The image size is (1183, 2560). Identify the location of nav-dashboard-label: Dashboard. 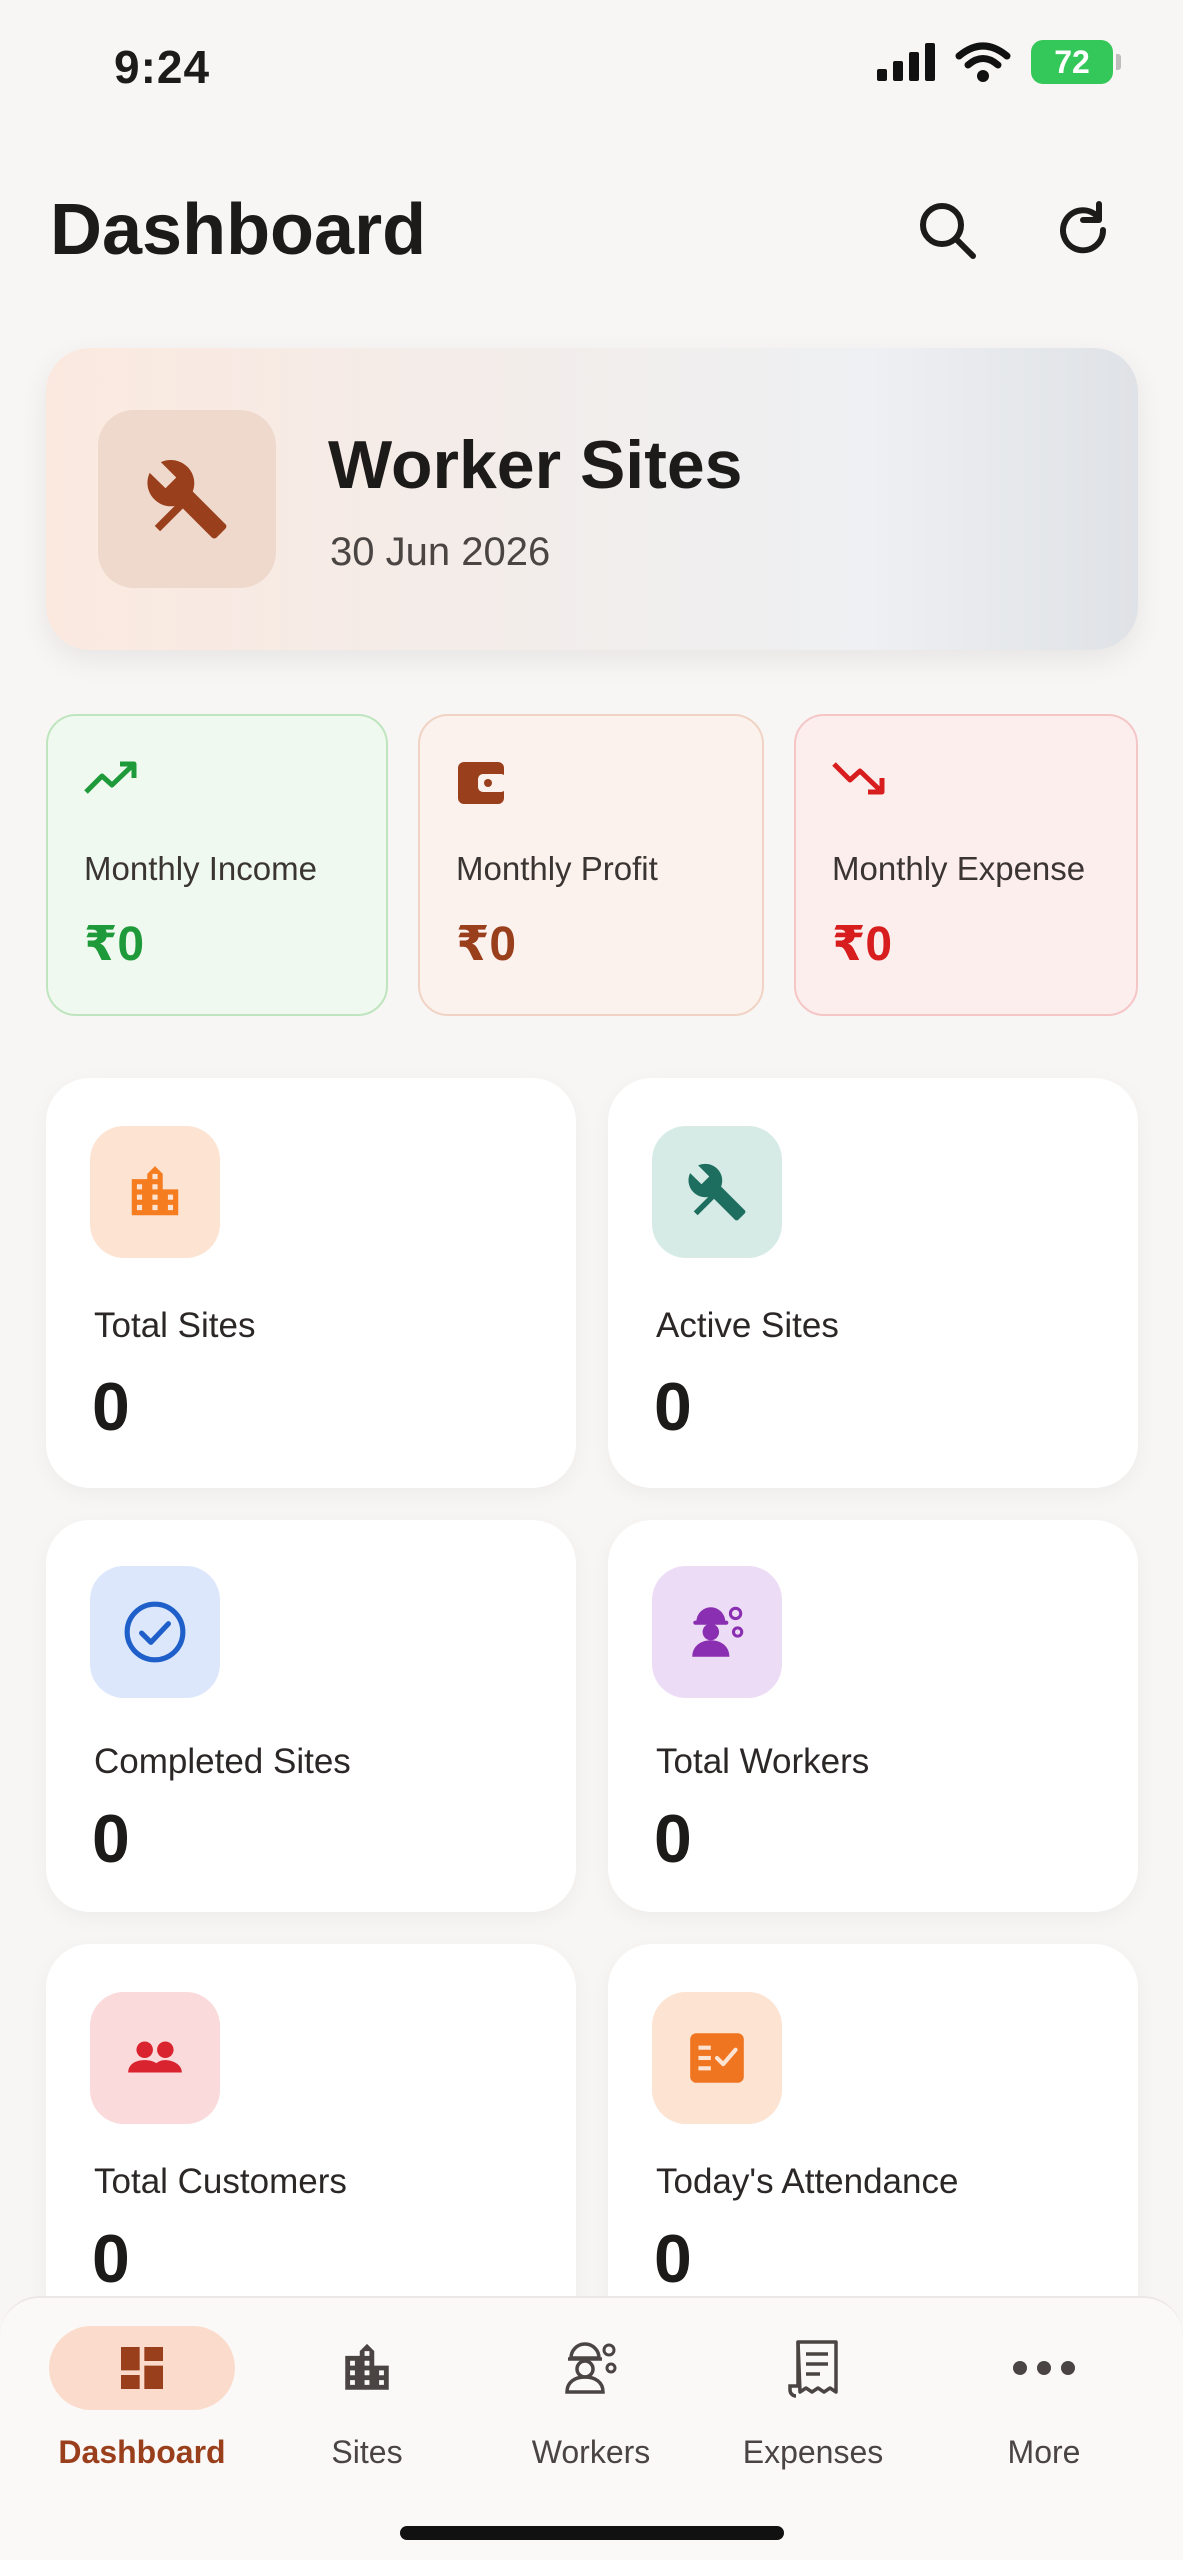
(142, 2452).